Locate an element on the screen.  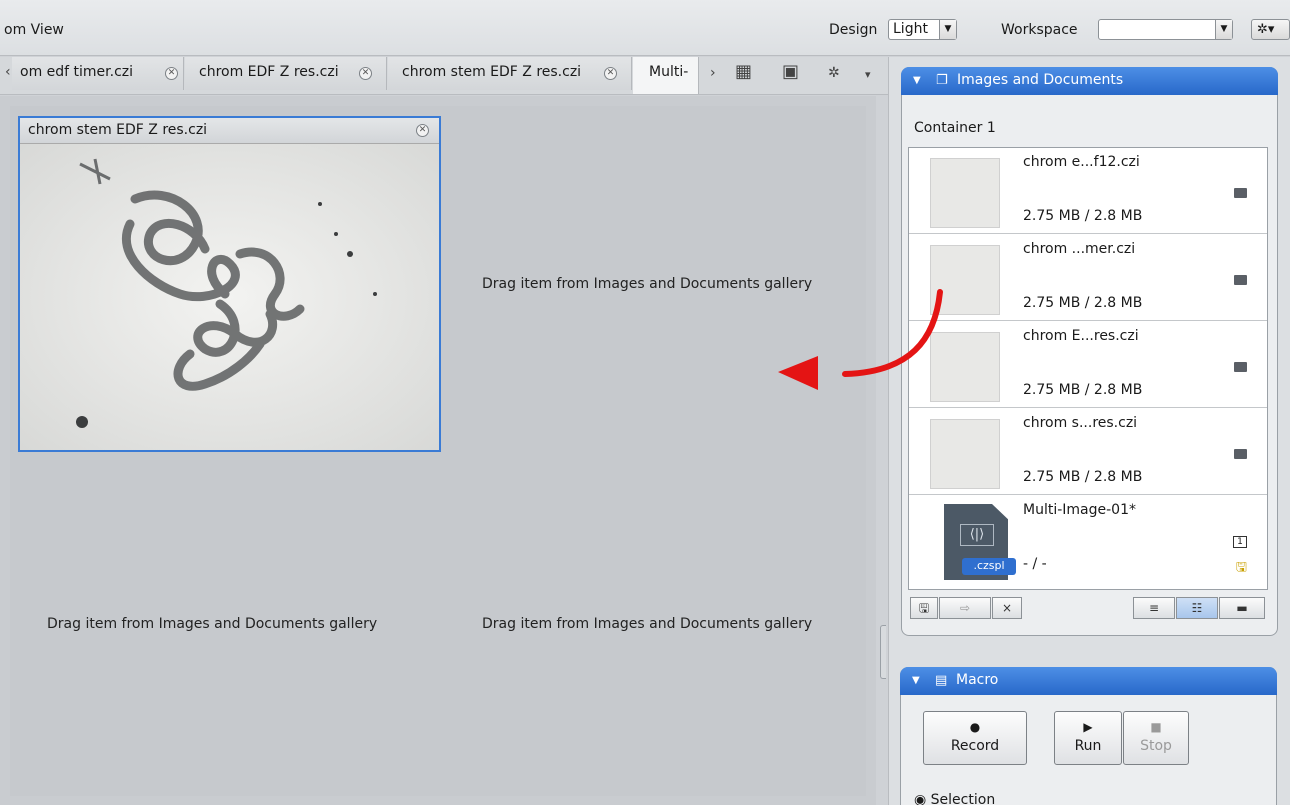
record-button: ● Record is located at coordinates (975, 738).